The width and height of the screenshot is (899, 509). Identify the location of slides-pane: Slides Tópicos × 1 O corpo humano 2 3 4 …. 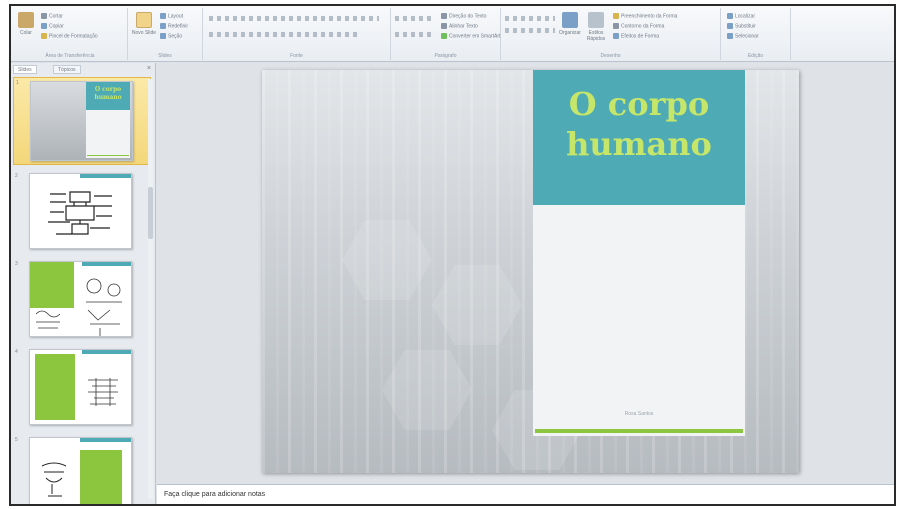
(83, 283).